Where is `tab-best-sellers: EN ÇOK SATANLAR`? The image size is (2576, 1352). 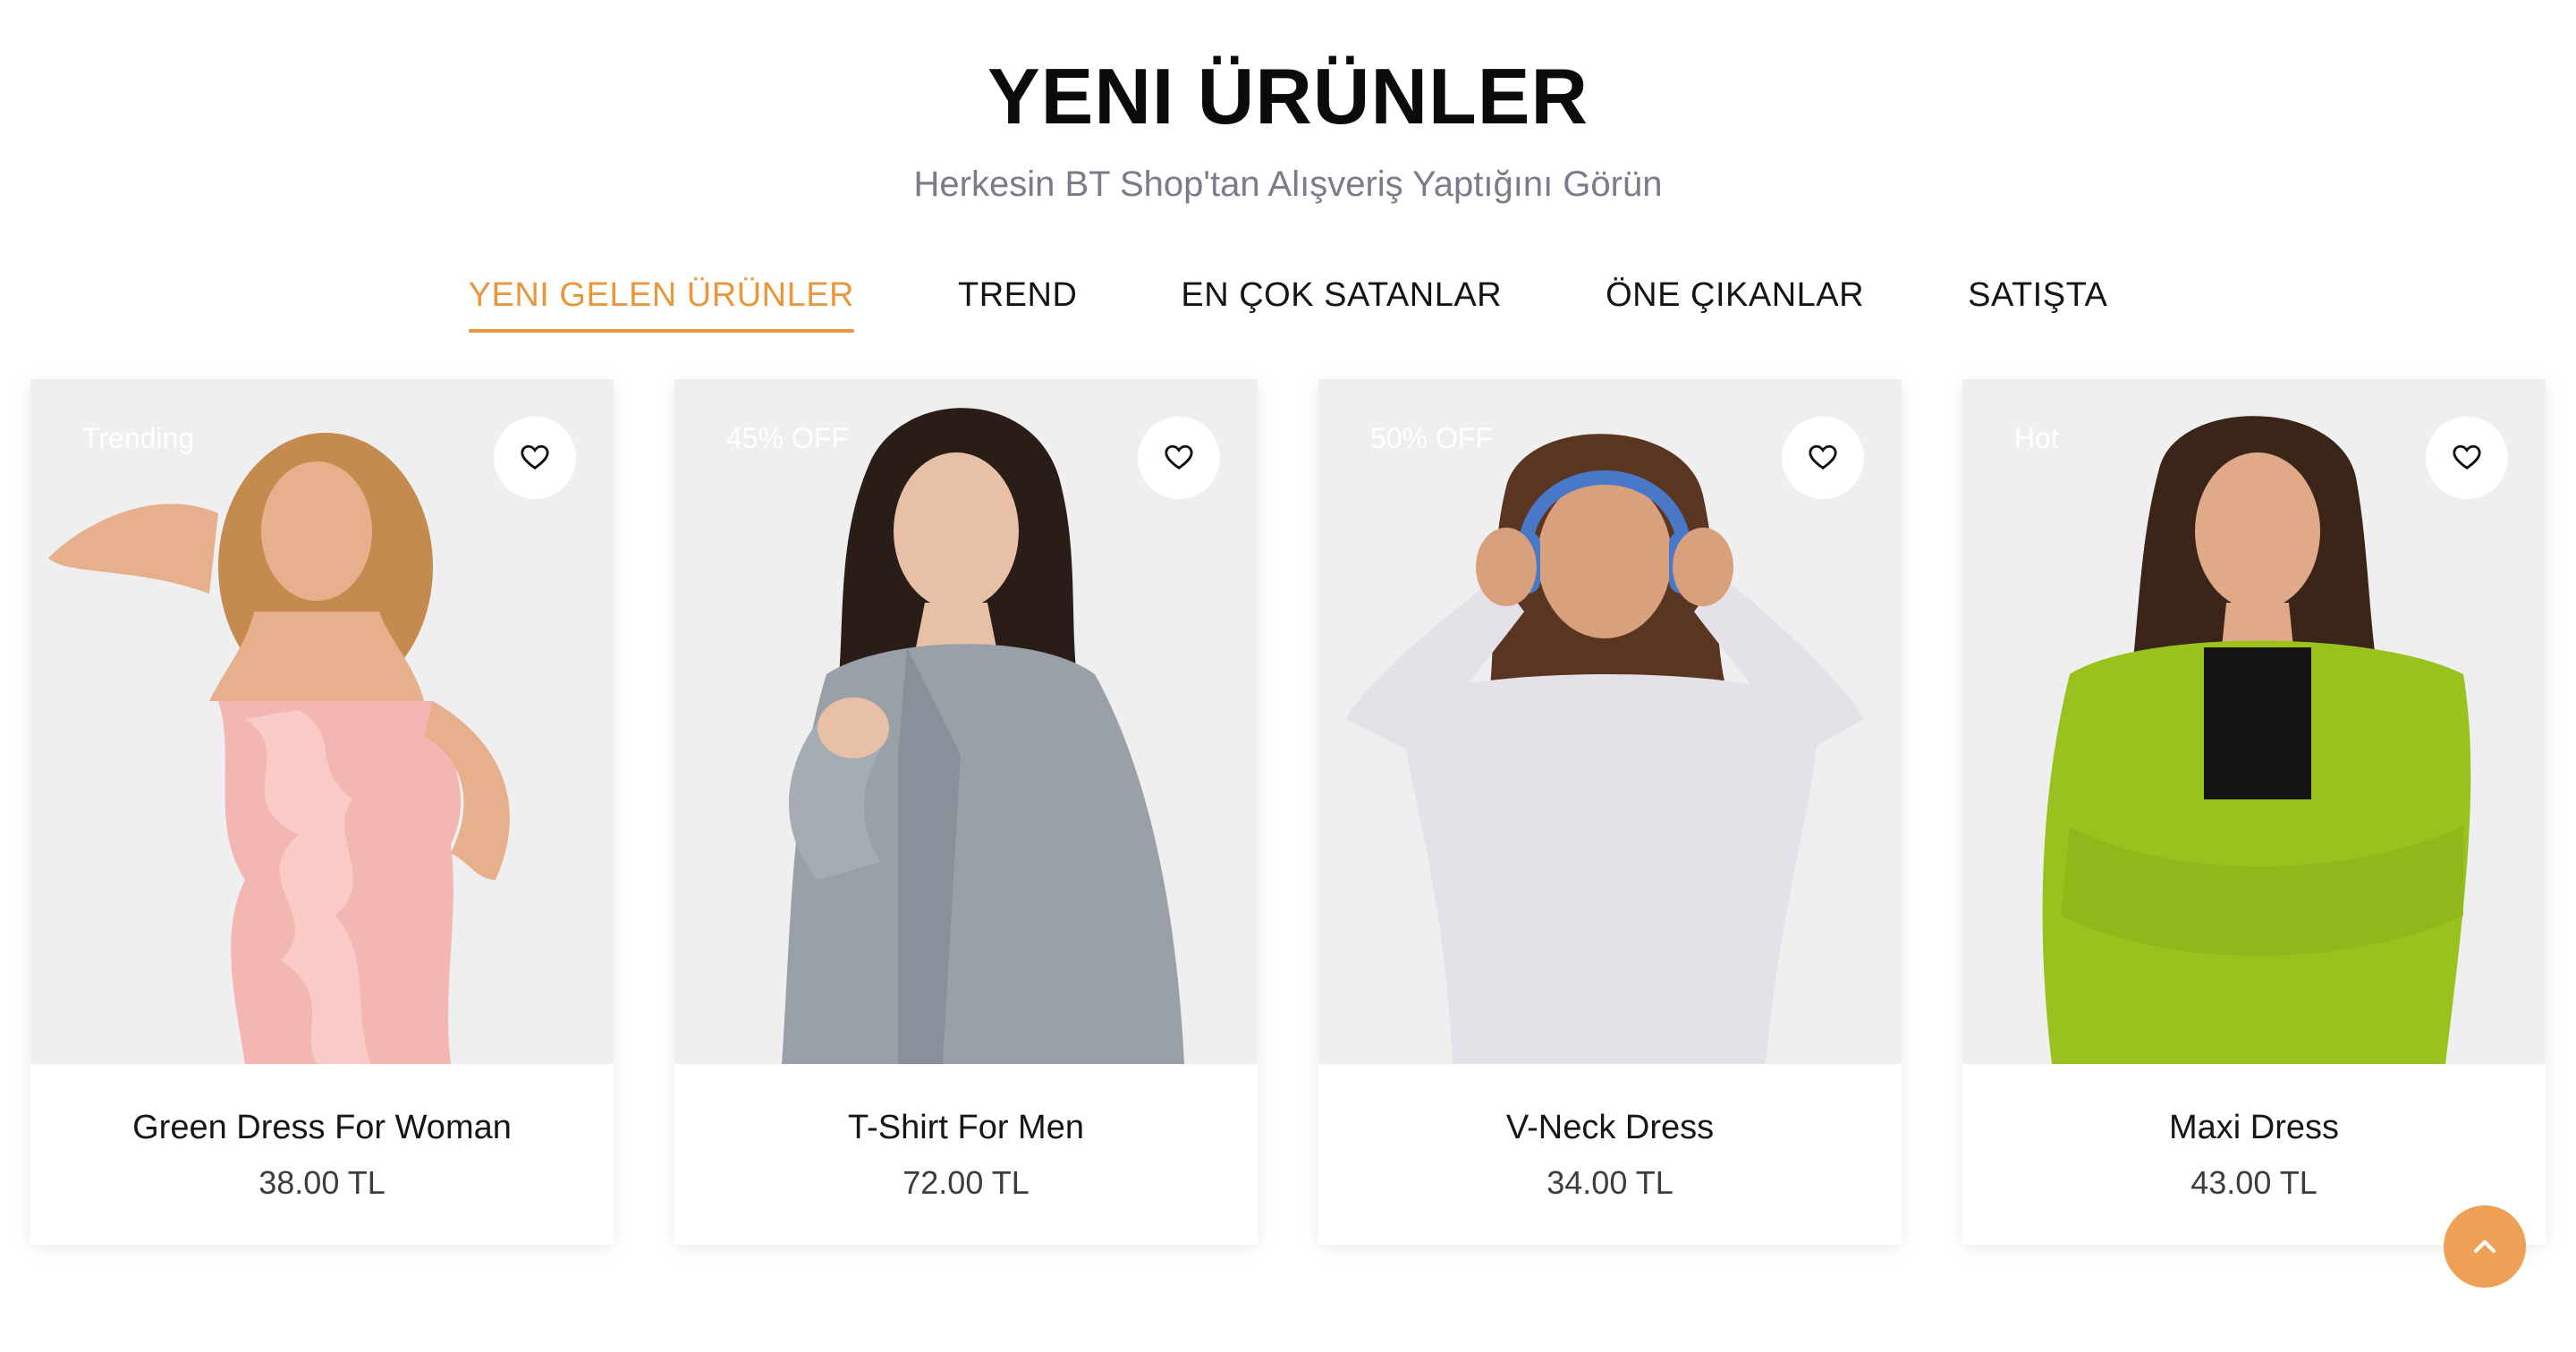 tab-best-sellers: EN ÇOK SATANLAR is located at coordinates (1341, 300).